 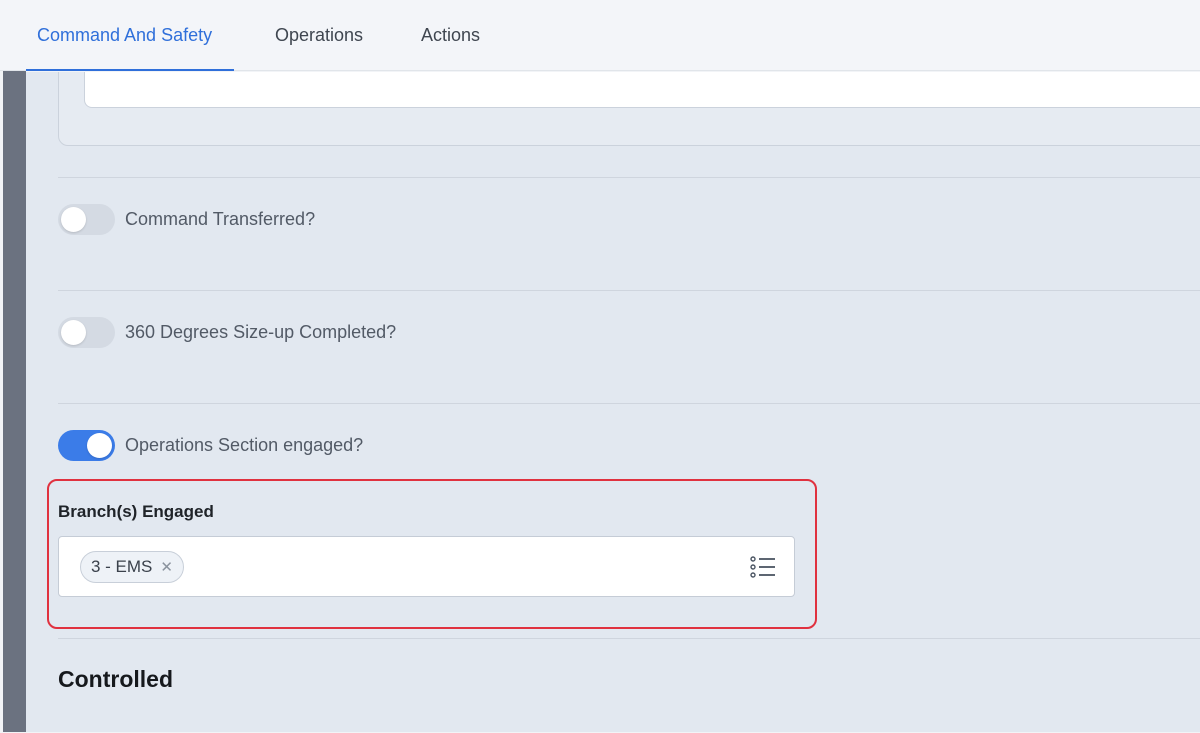 I want to click on left-rail, so click(x=14, y=401).